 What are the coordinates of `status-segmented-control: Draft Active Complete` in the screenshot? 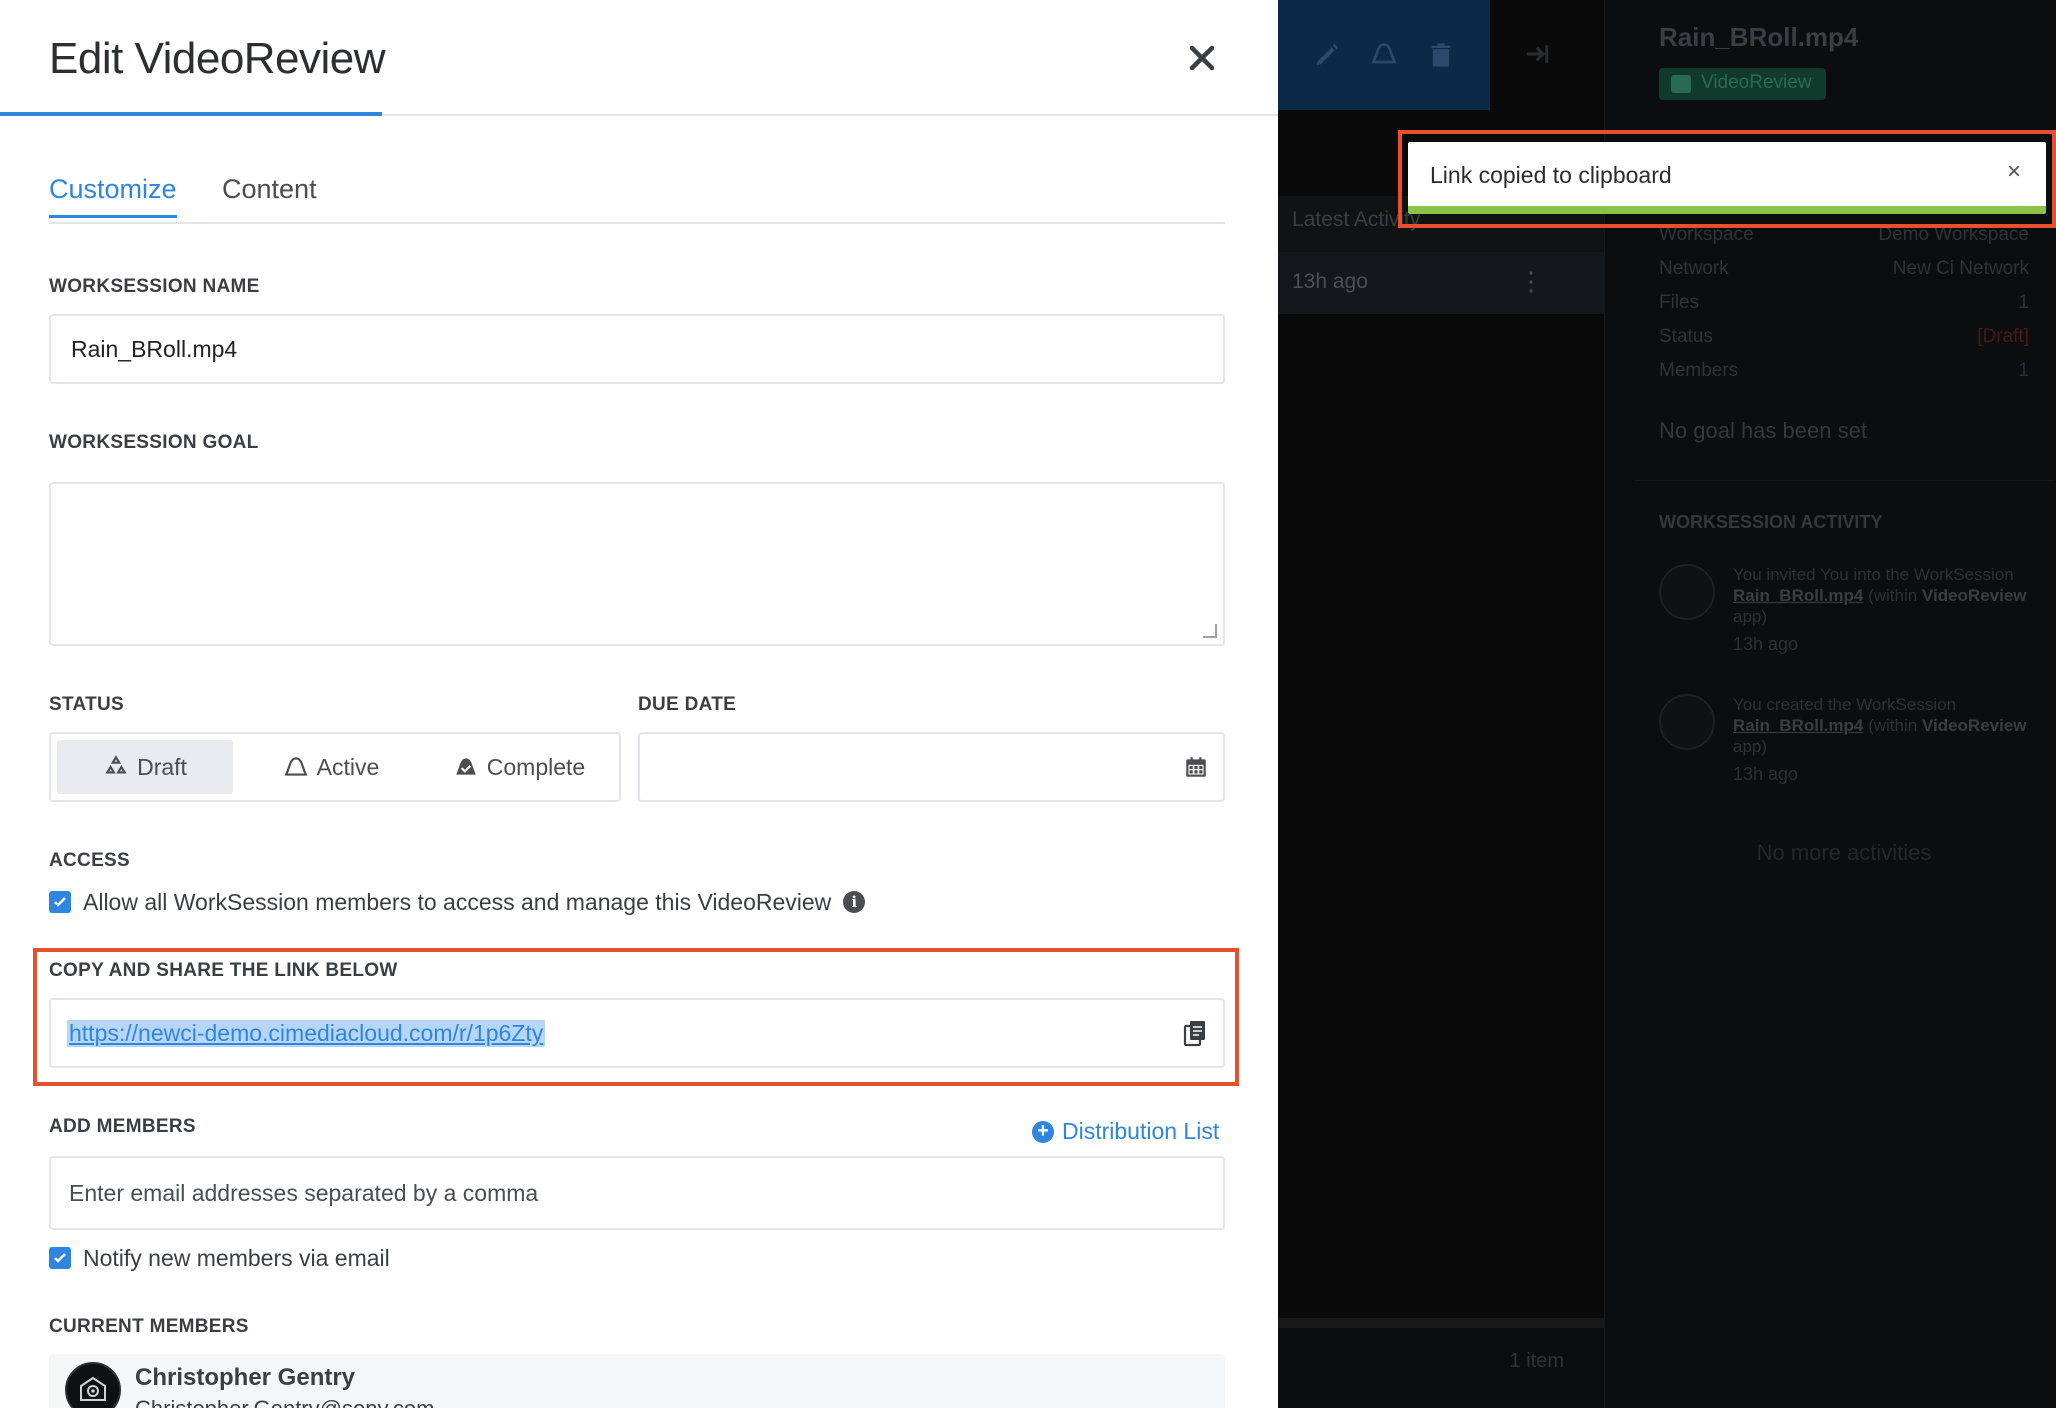 It's located at (335, 767).